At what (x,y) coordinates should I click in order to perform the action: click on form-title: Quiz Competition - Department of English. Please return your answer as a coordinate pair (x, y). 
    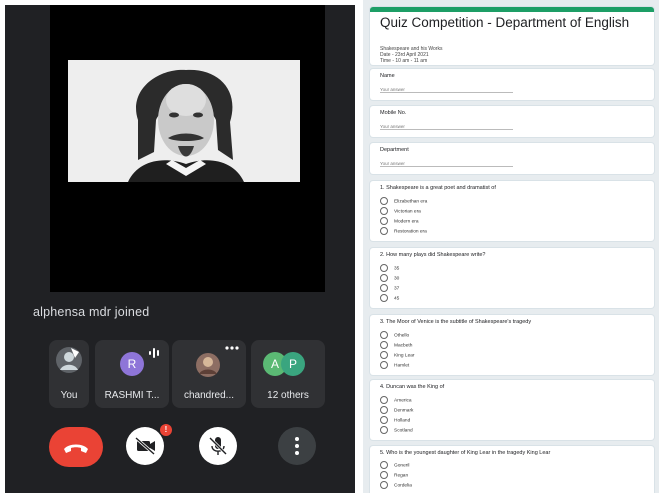
    Looking at the image, I should click on (505, 22).